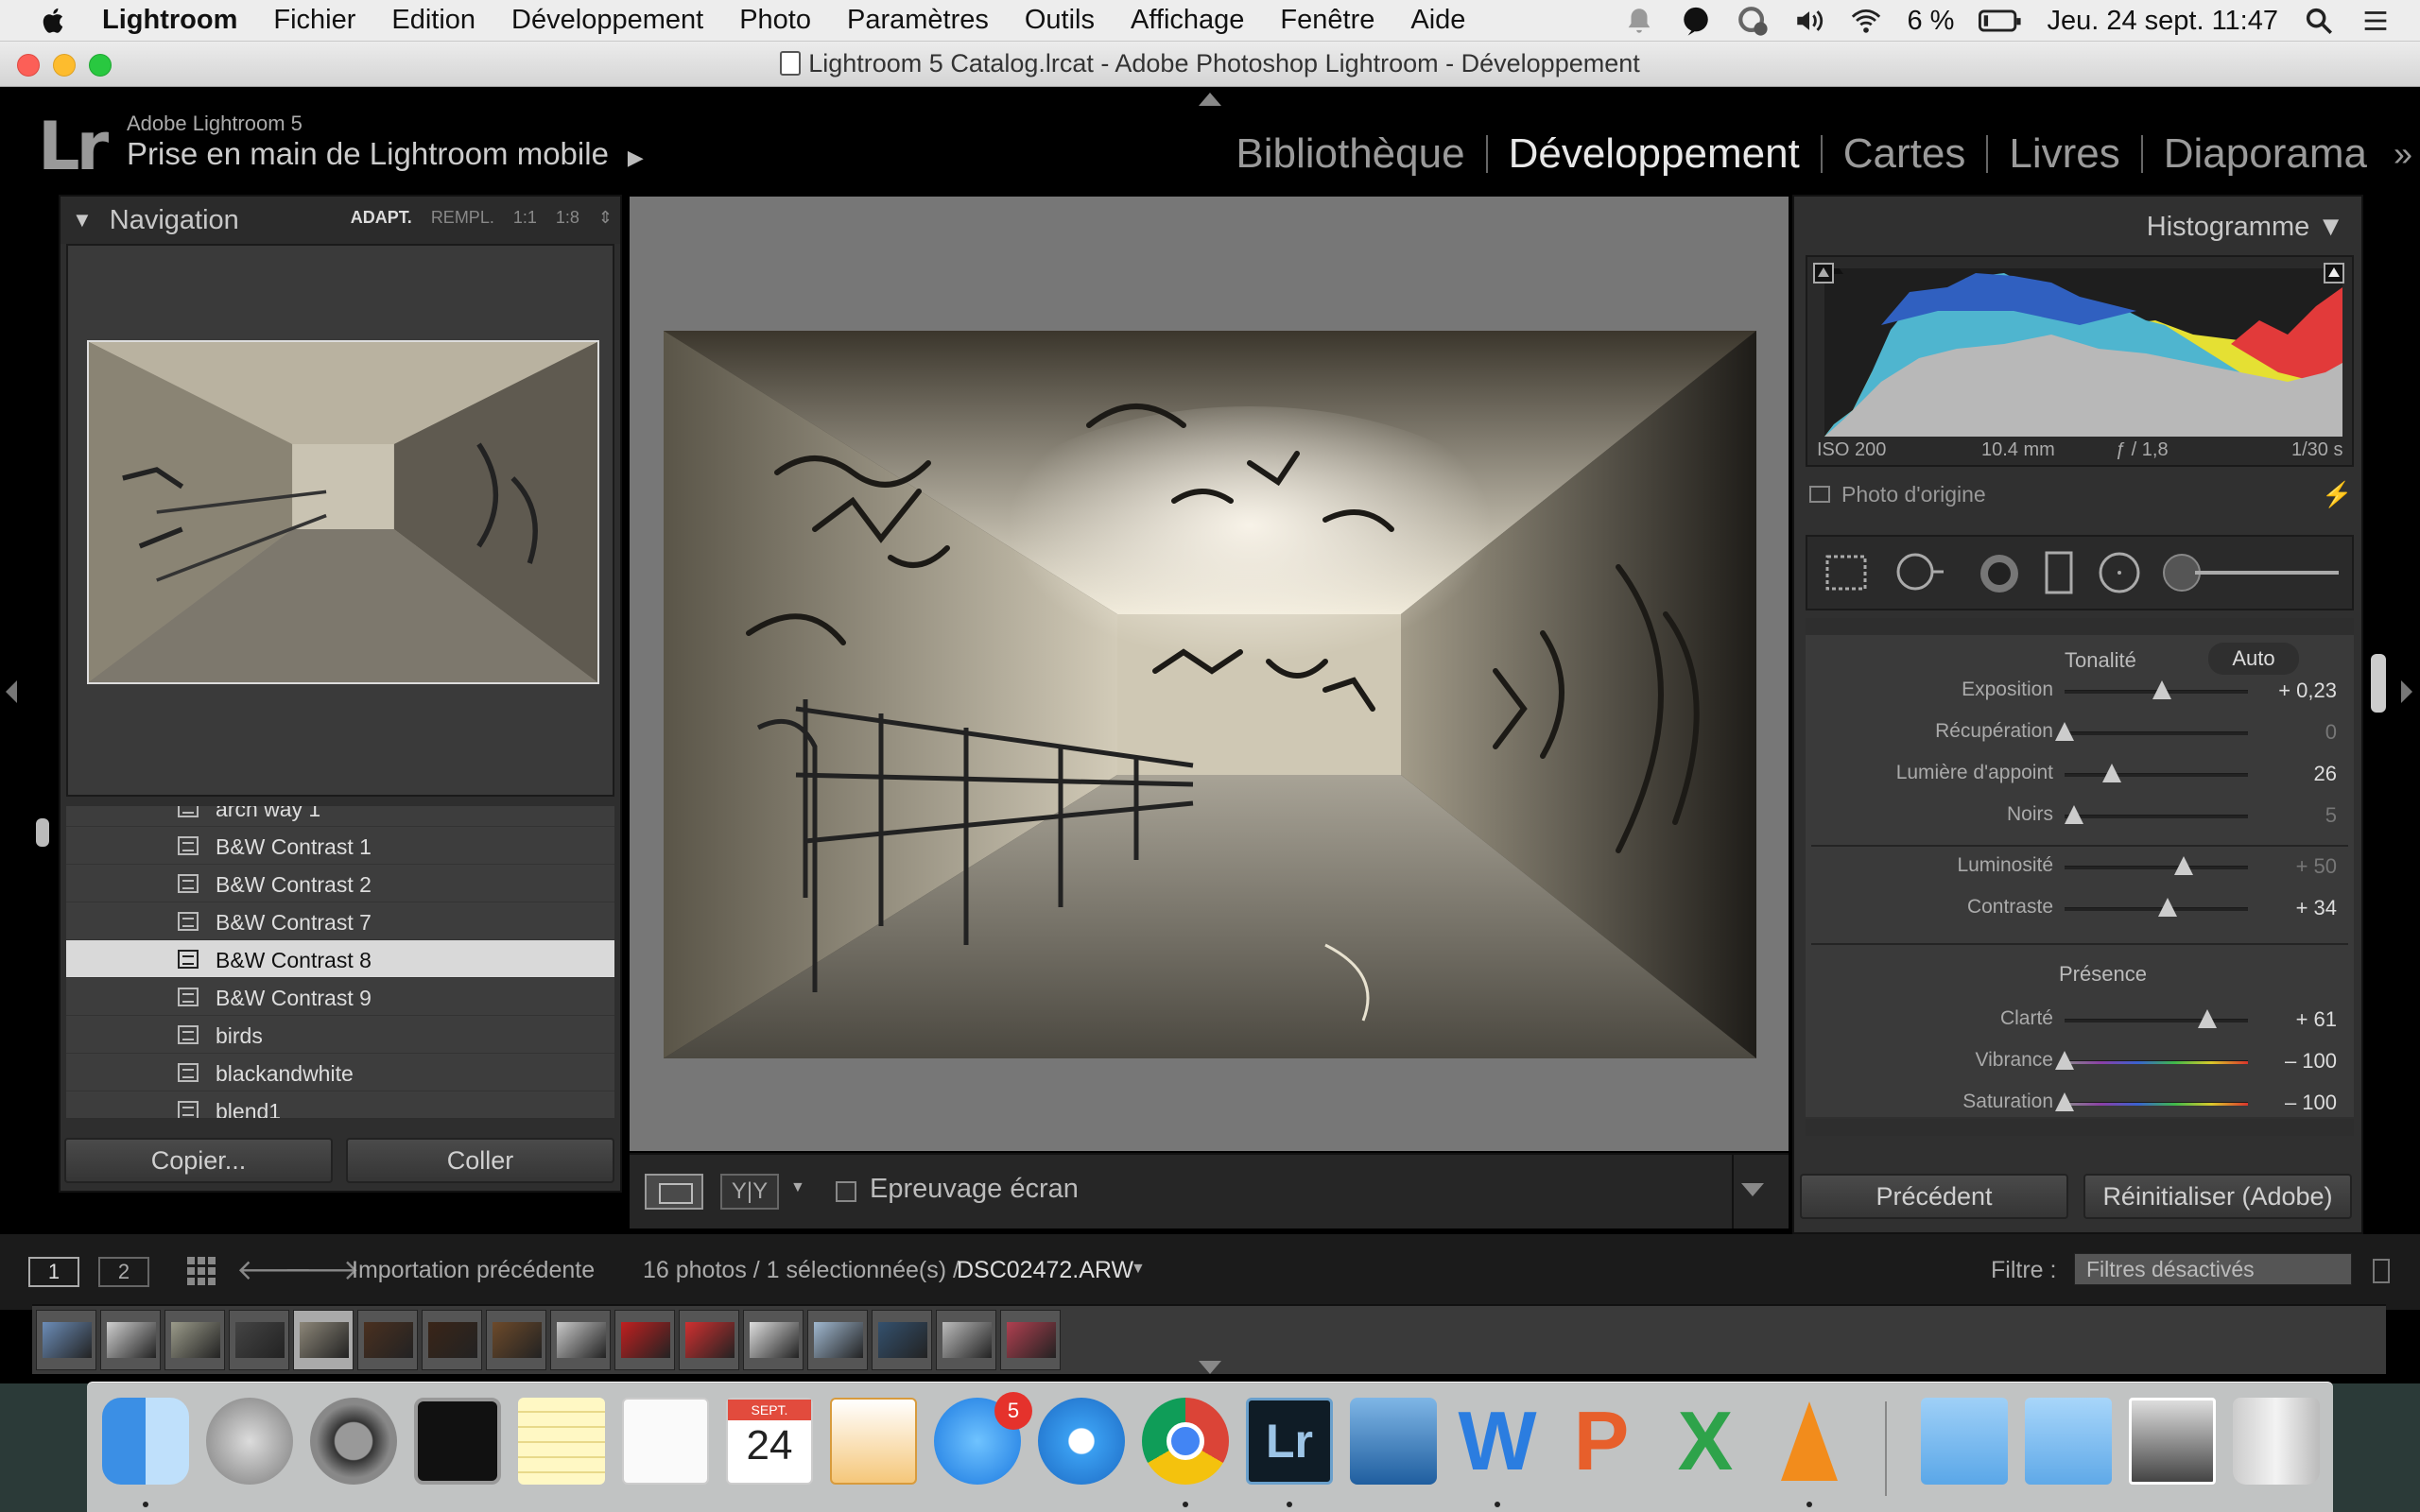  What do you see at coordinates (145, 1441) in the screenshot?
I see `finder-icon` at bounding box center [145, 1441].